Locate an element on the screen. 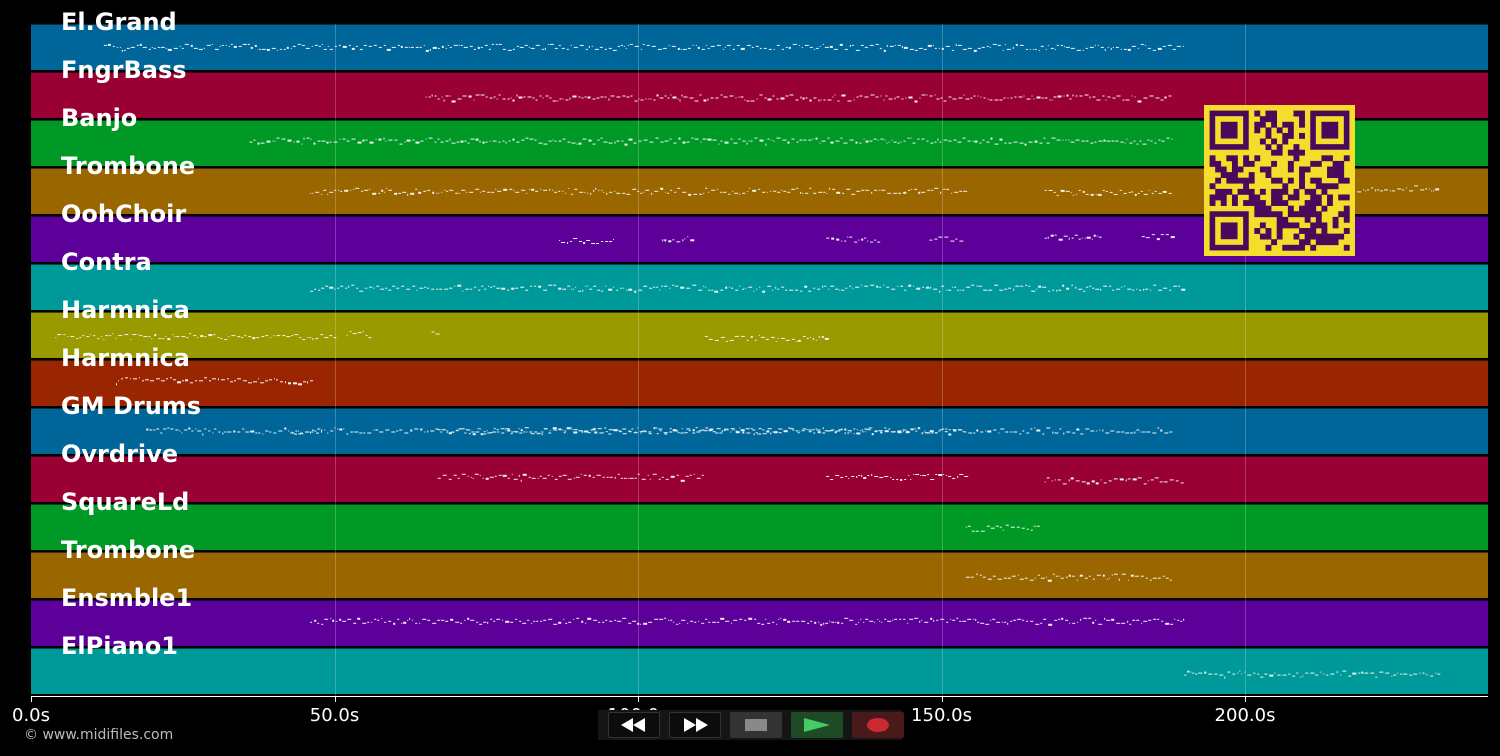 This screenshot has height=756, width=1500. stop-icon is located at coordinates (756, 725).